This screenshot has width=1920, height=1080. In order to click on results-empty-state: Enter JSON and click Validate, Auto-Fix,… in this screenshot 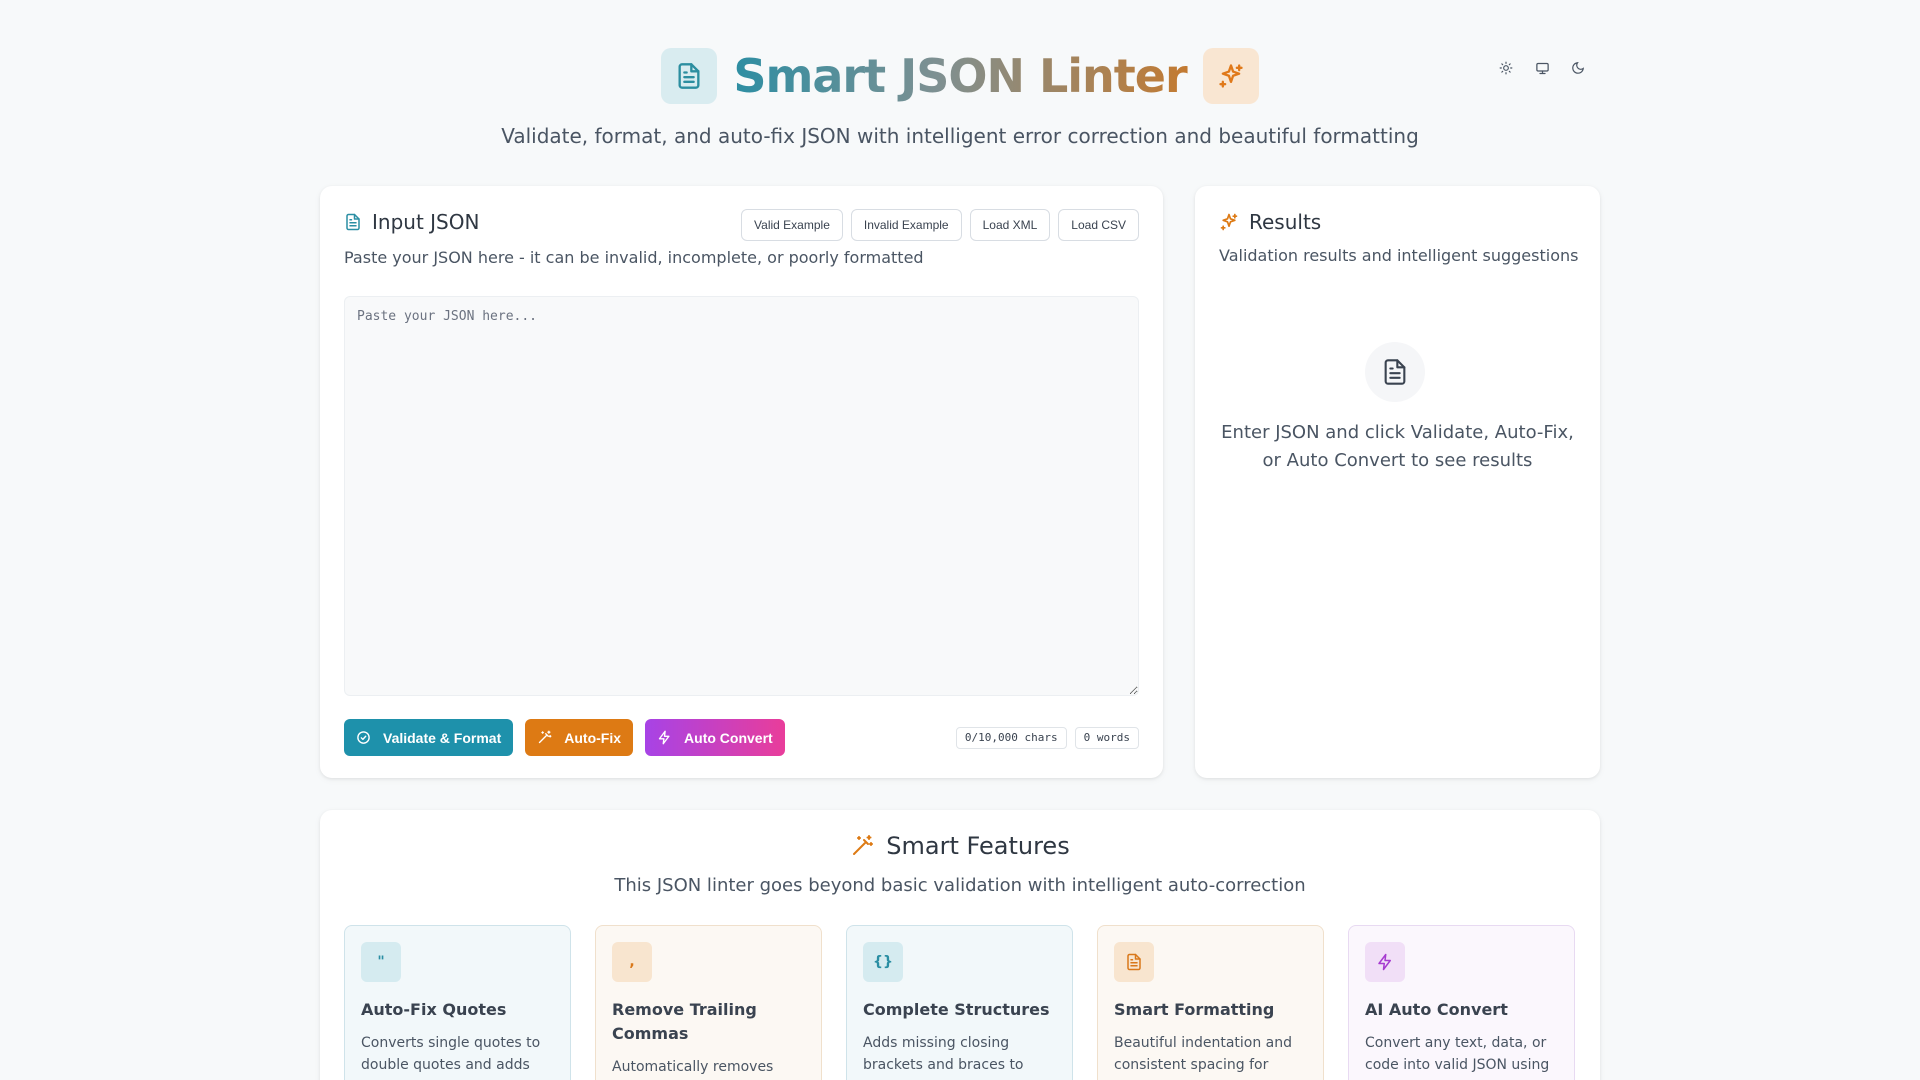, I will do `click(1397, 446)`.